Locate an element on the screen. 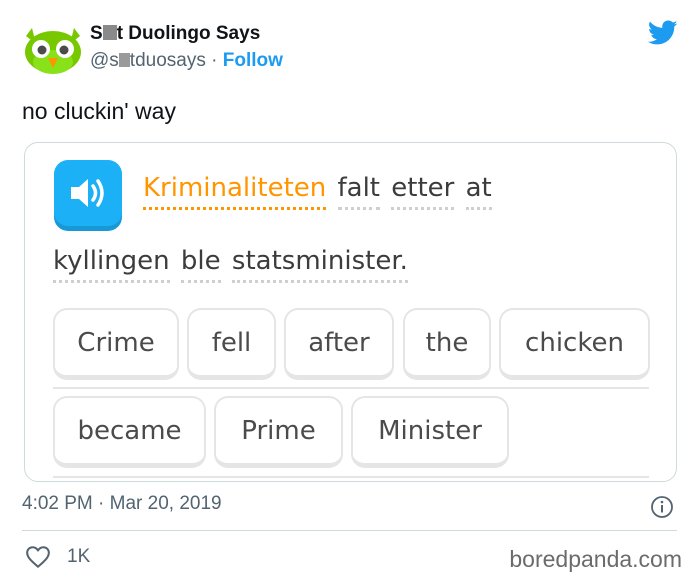 The width and height of the screenshot is (700, 585). author-names: St Duolingo Says @s tduosays · Follow is located at coordinates (186, 48).